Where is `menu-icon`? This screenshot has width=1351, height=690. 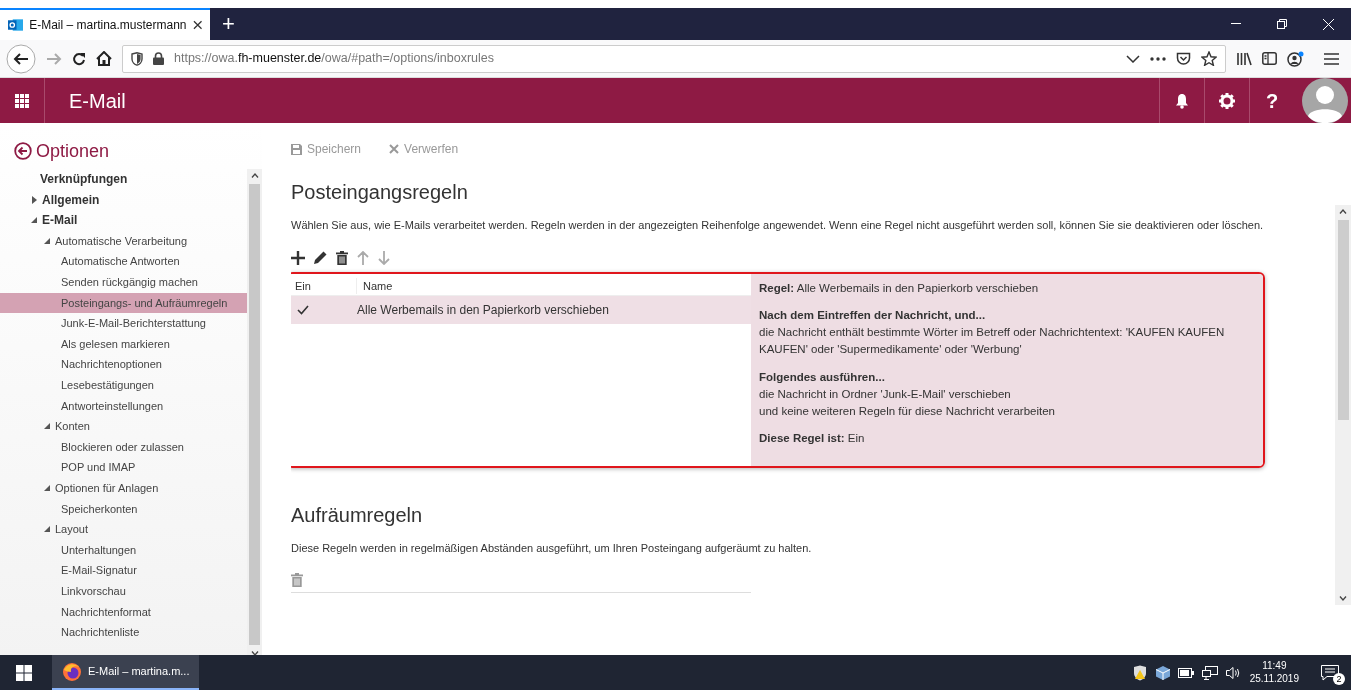 menu-icon is located at coordinates (1331, 58).